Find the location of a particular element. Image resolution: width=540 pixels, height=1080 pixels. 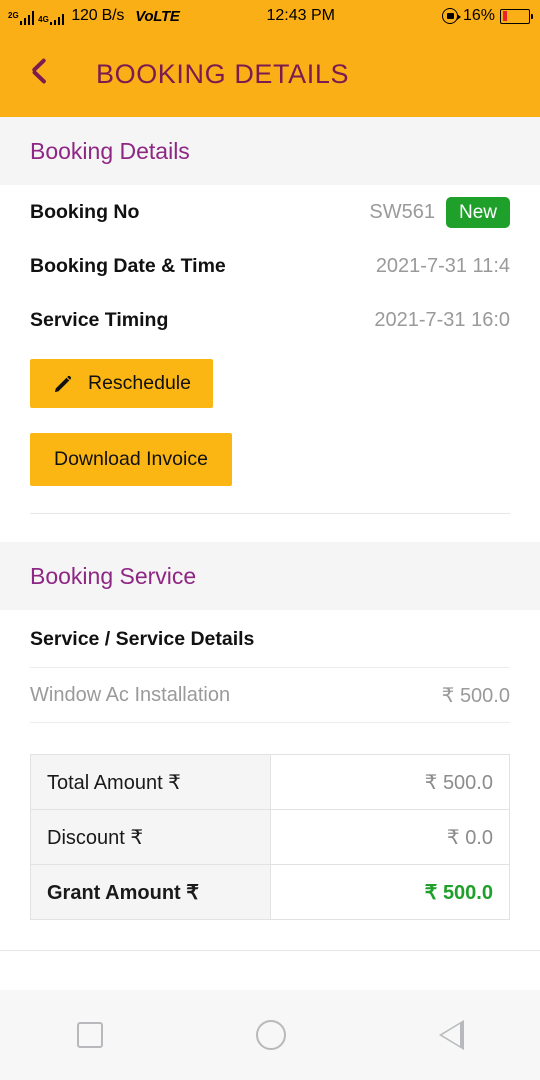

total-amount-value: ₹ 500.0 is located at coordinates (390, 782).